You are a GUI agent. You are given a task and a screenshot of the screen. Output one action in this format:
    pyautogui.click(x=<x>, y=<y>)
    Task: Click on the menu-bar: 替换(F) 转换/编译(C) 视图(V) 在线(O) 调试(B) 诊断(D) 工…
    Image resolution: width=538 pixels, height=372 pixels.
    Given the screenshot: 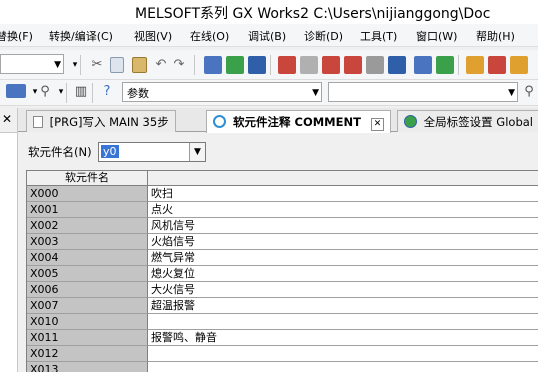 What is the action you would take?
    pyautogui.click(x=269, y=35)
    